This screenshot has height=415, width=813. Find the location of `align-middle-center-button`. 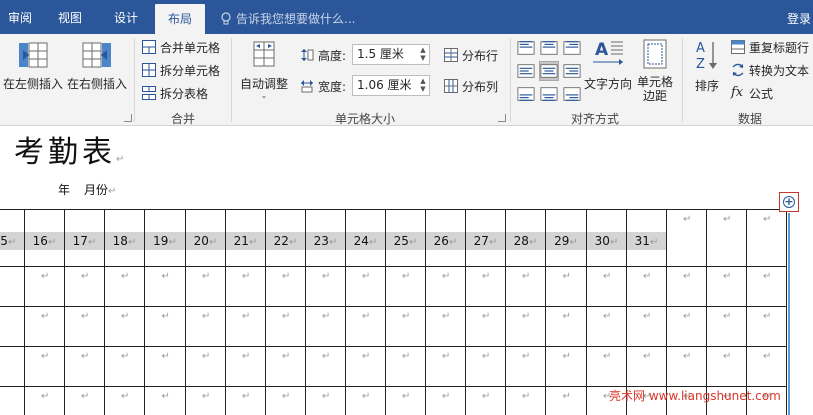

align-middle-center-button is located at coordinates (549, 71).